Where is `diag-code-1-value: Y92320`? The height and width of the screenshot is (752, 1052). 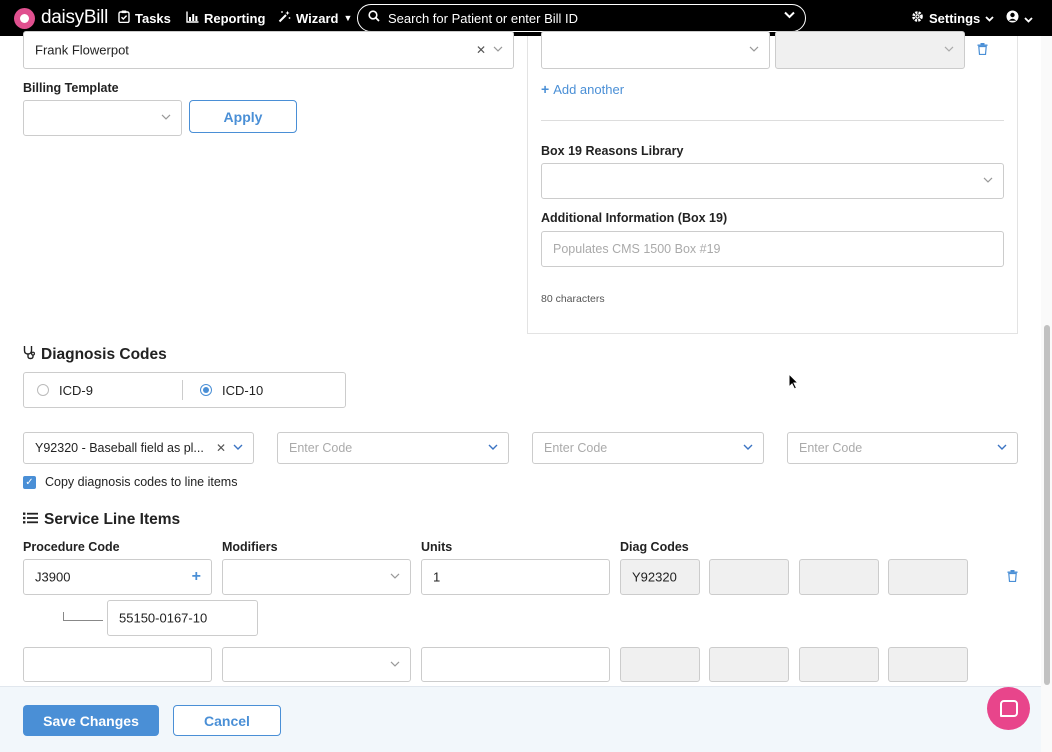
diag-code-1-value: Y92320 is located at coordinates (654, 577).